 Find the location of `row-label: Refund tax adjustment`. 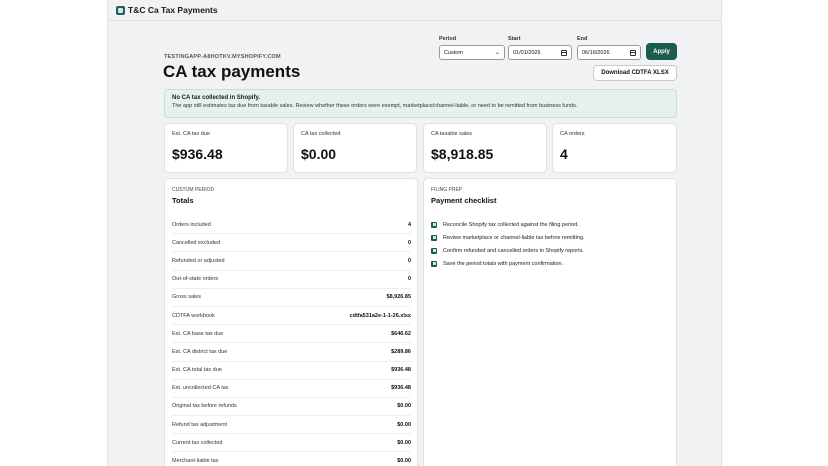

row-label: Refund tax adjustment is located at coordinates (200, 424).